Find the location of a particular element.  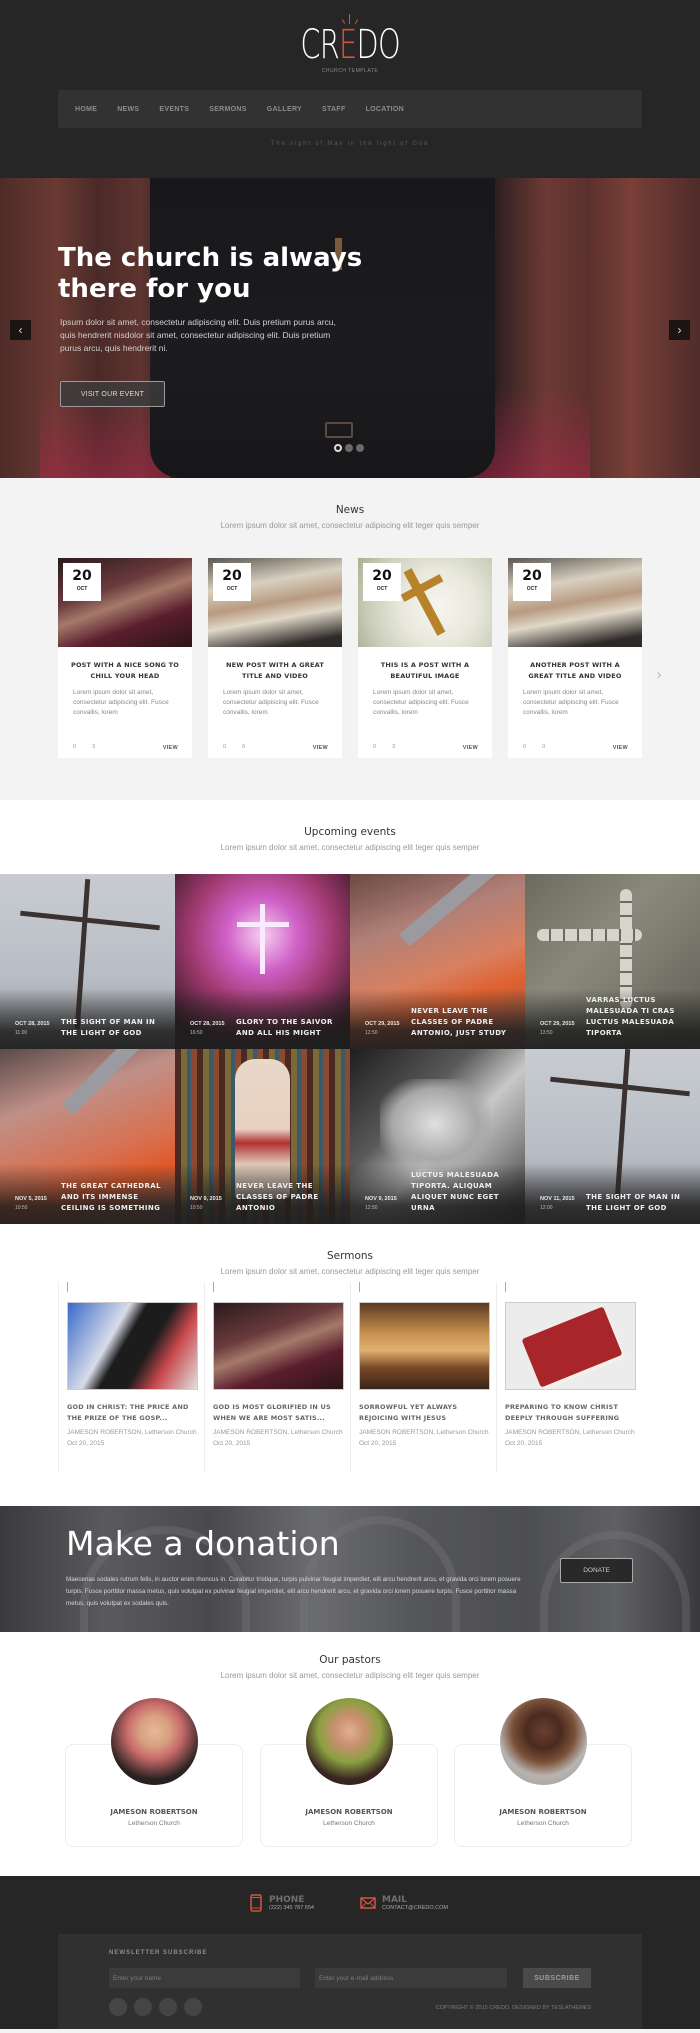

event-title: GLORY TO THE SAIVOR AND ALL HIS MIGHT is located at coordinates (288, 1028).